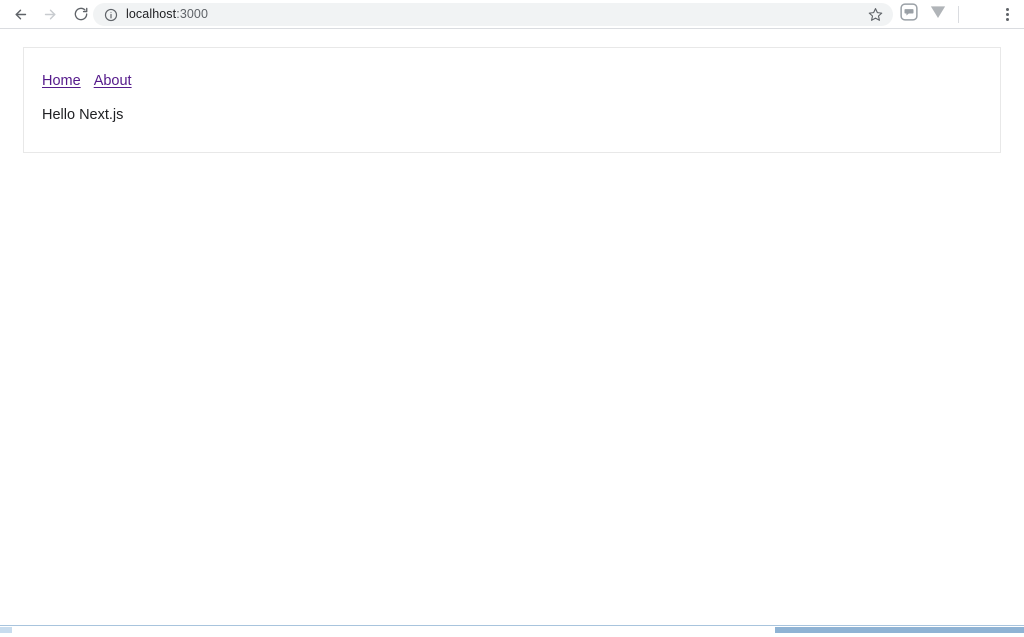  I want to click on reload-button, so click(81, 14).